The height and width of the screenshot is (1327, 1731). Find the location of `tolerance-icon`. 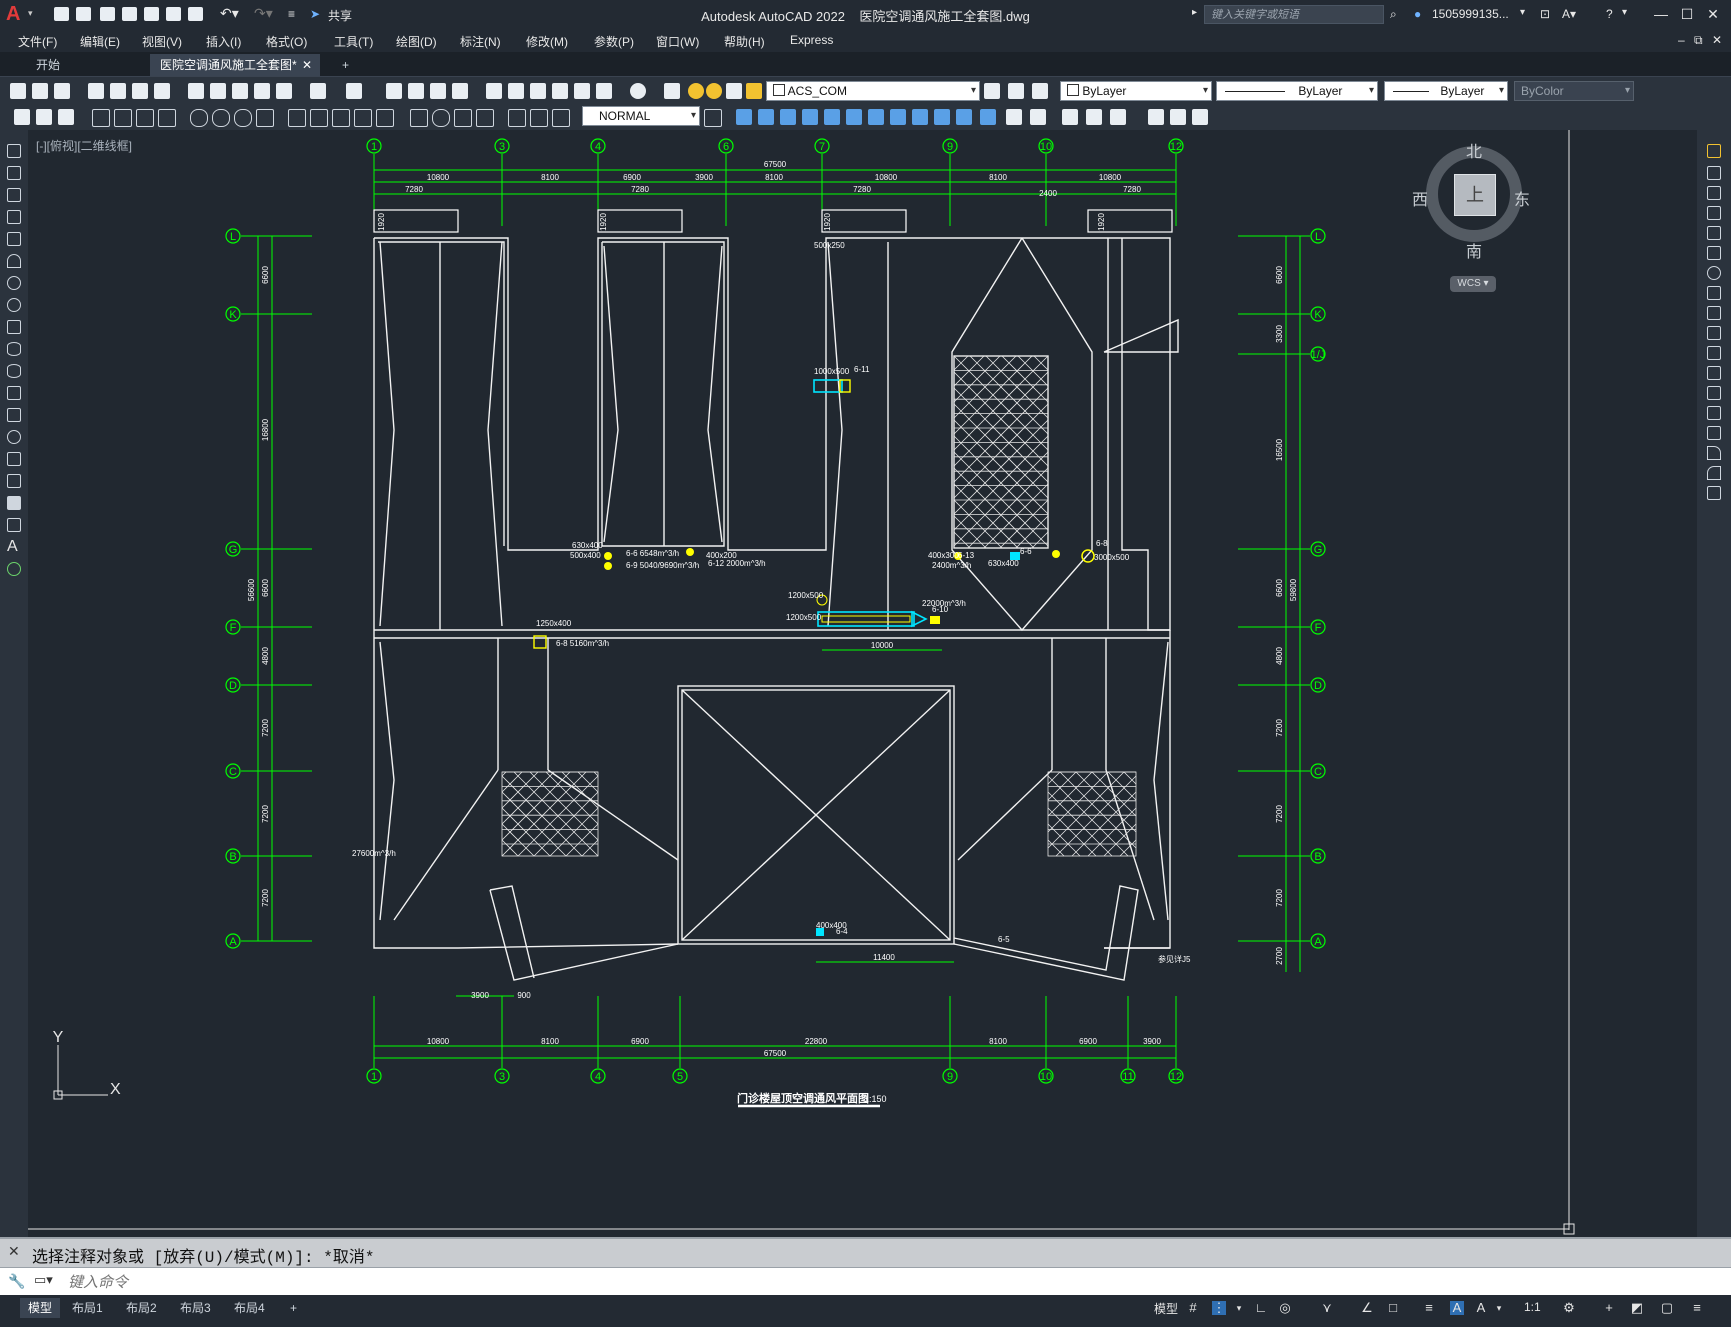

tolerance-icon is located at coordinates (419, 118).